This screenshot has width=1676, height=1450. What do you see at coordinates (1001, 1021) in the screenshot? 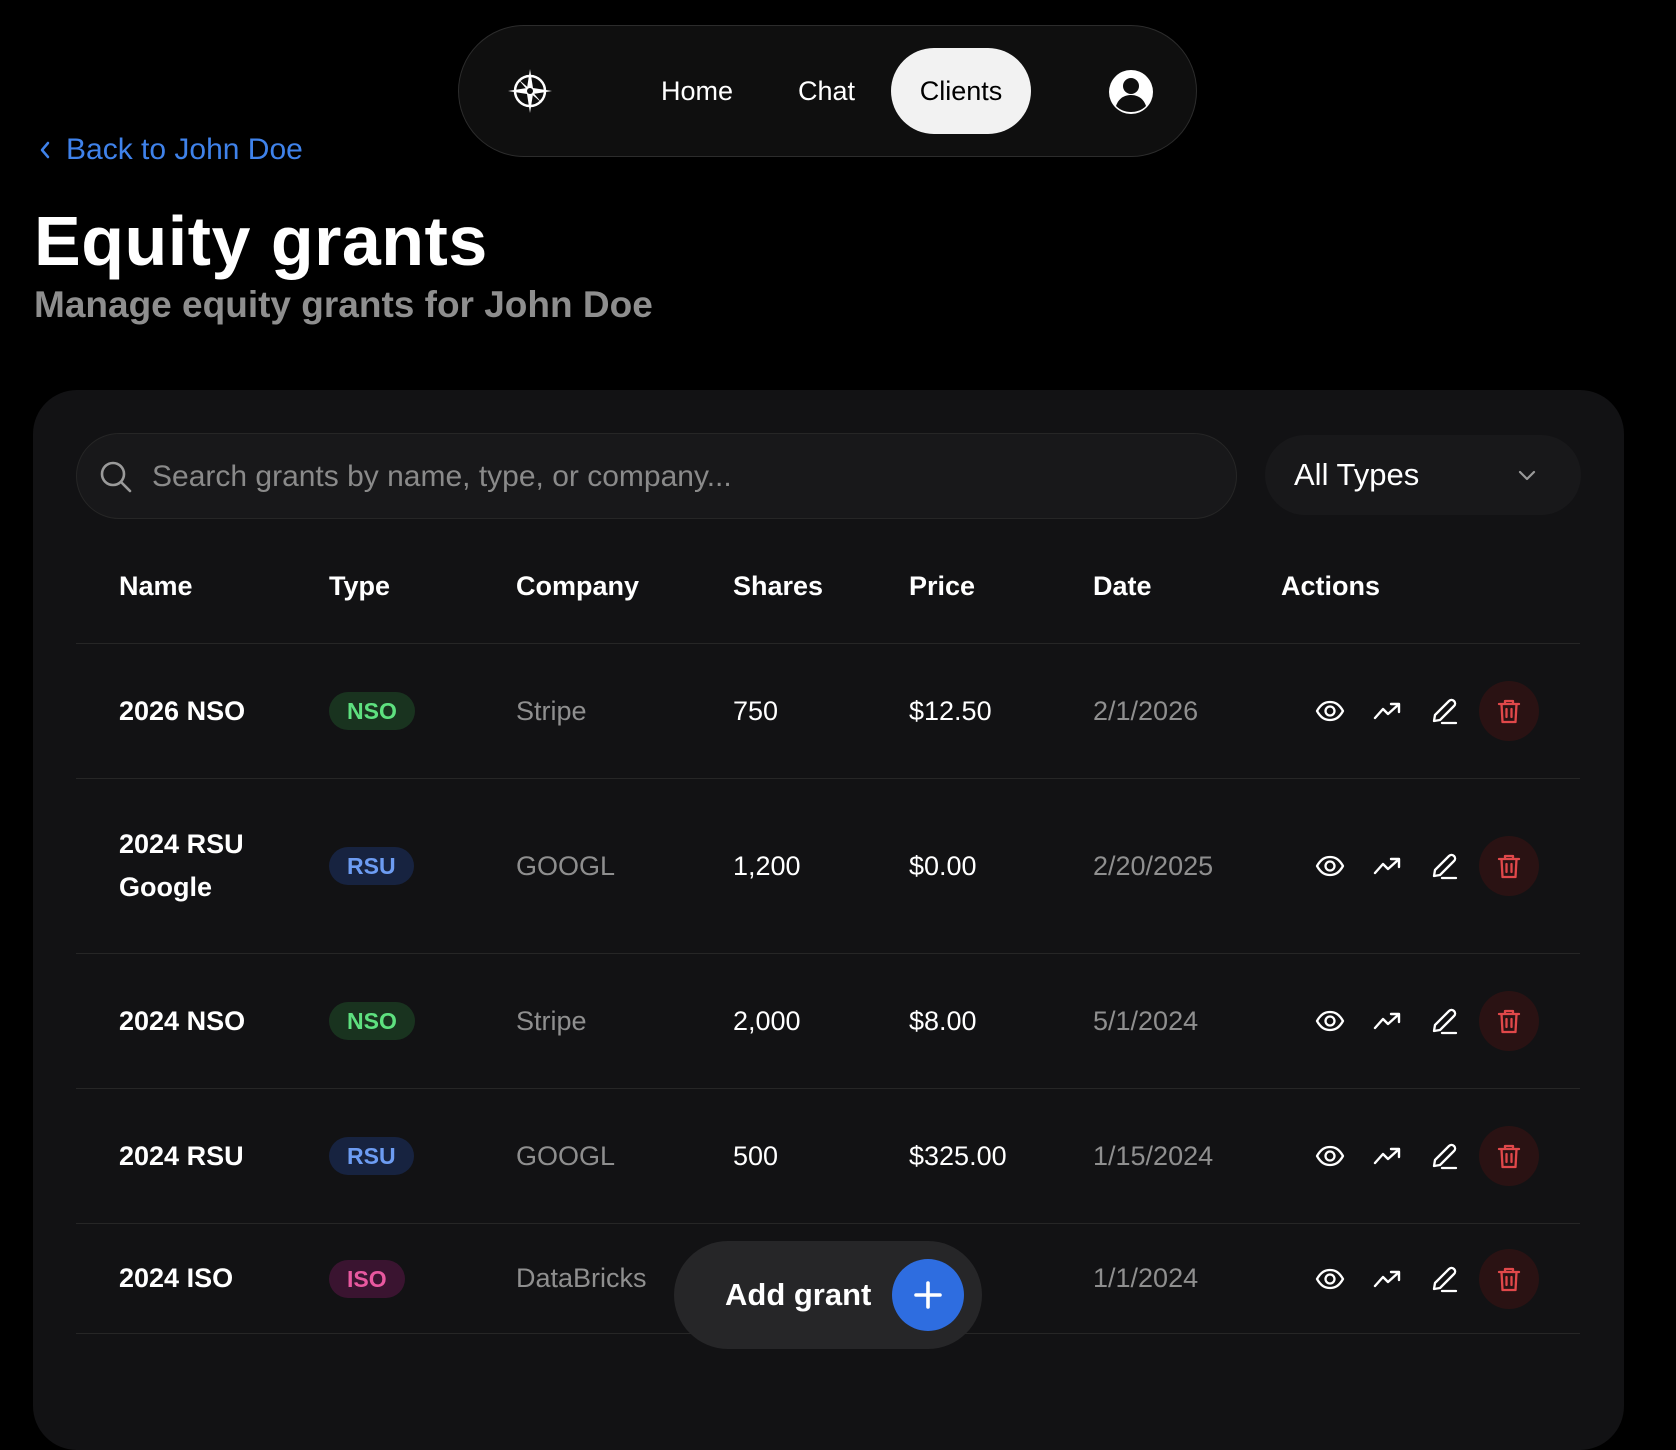
I see `cell-price: $8.00` at bounding box center [1001, 1021].